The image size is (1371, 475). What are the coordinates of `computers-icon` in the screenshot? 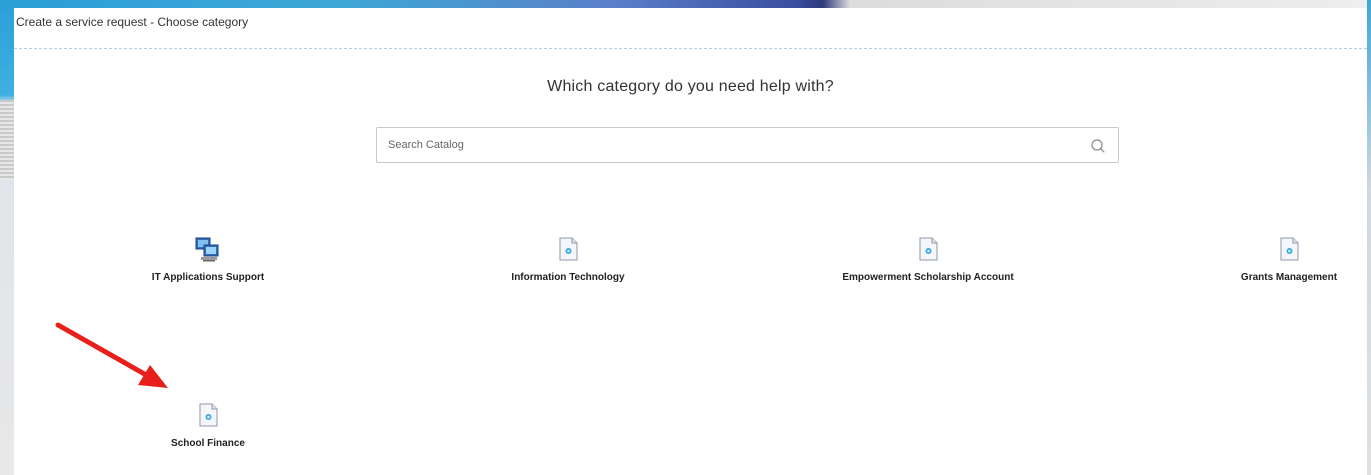 It's located at (207, 249).